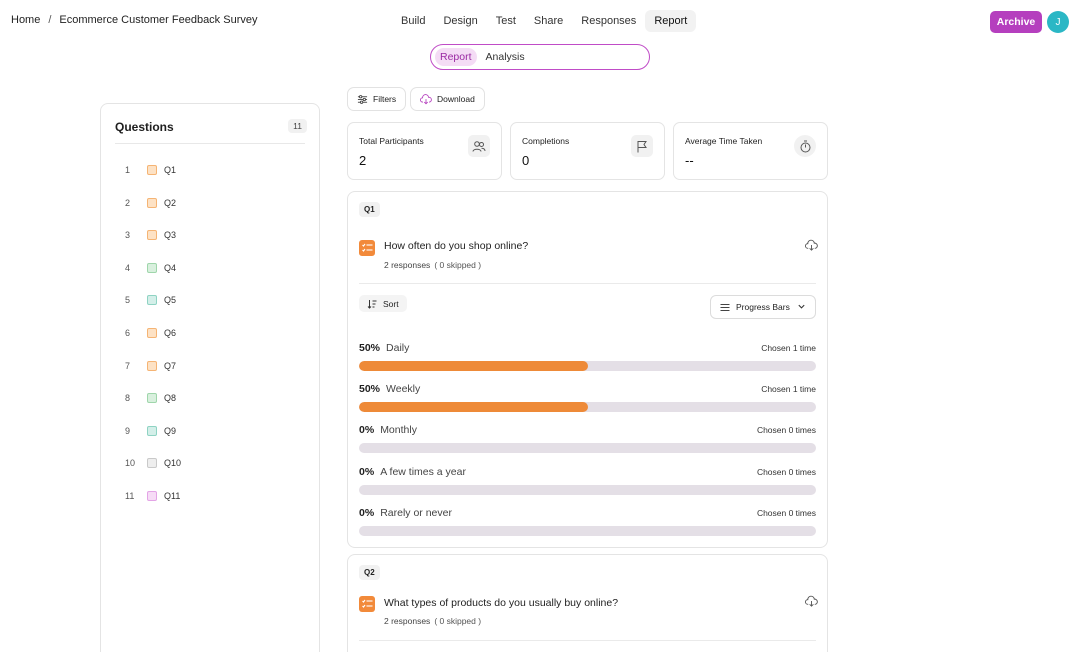 The image size is (1080, 652). Describe the element at coordinates (546, 141) in the screenshot. I see `stat-label: Completions` at that location.